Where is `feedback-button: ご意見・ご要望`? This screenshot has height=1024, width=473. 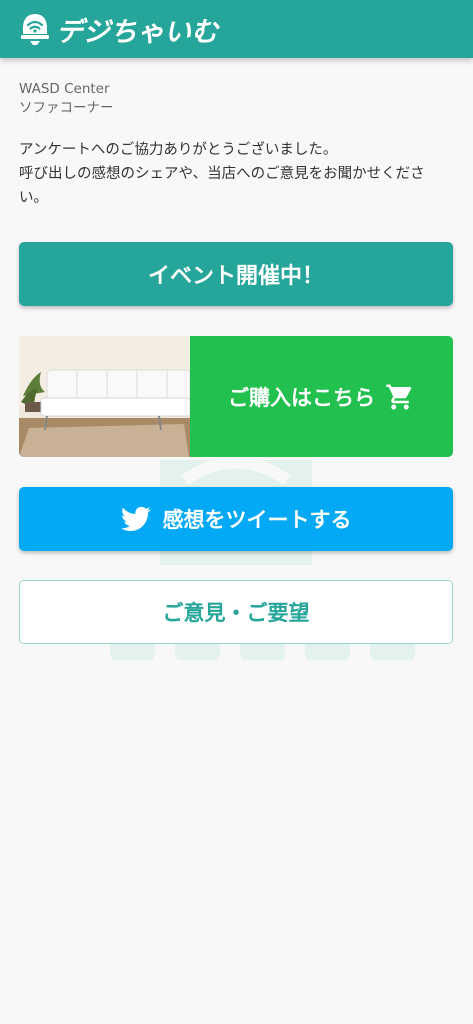 feedback-button: ご意見・ご要望 is located at coordinates (236, 612).